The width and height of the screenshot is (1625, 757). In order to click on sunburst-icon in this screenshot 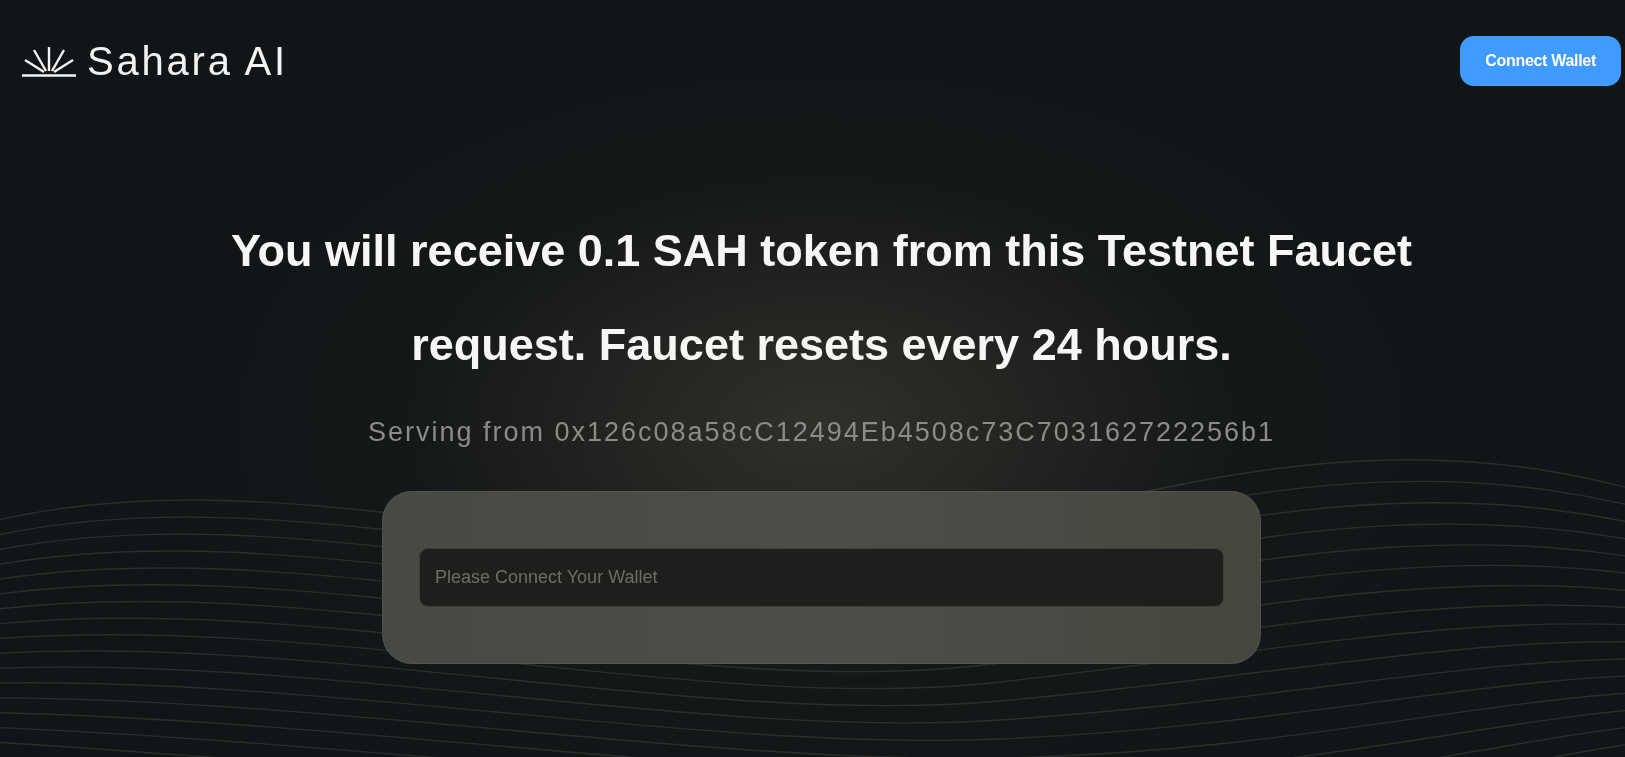, I will do `click(49, 62)`.